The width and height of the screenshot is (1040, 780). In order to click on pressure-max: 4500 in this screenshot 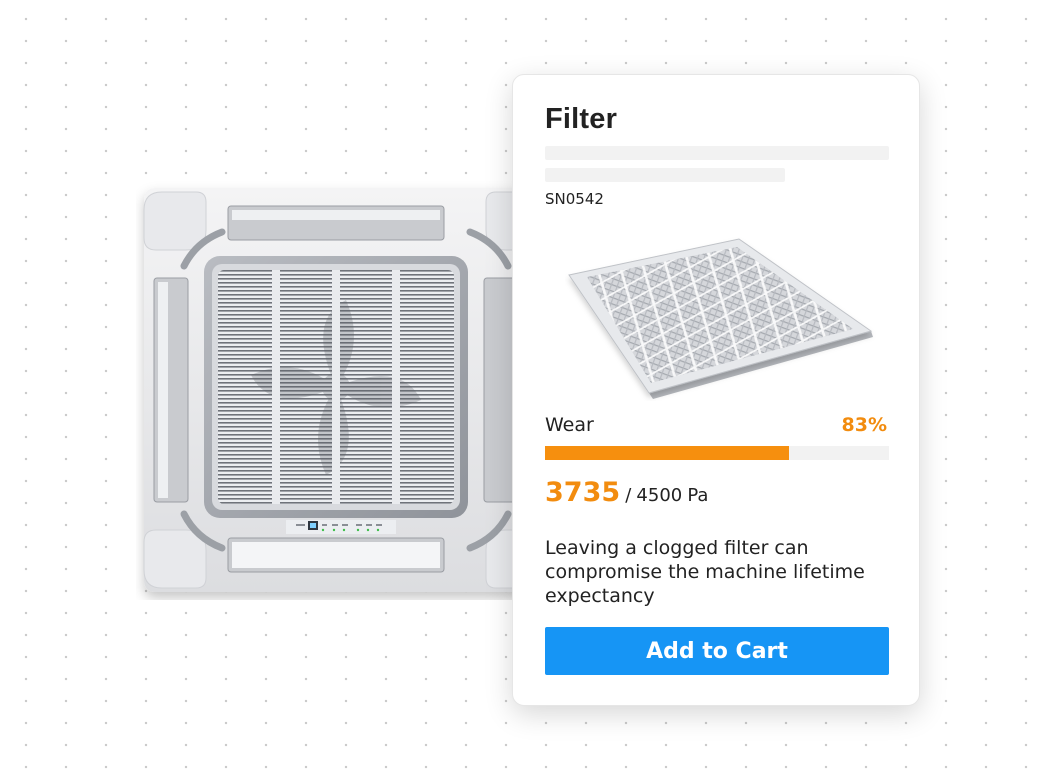, I will do `click(659, 495)`.